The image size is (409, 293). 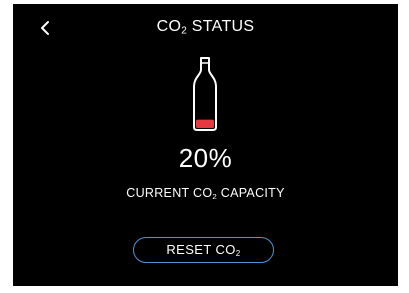 What do you see at coordinates (238, 253) in the screenshot?
I see `reset-label-subscript: 2` at bounding box center [238, 253].